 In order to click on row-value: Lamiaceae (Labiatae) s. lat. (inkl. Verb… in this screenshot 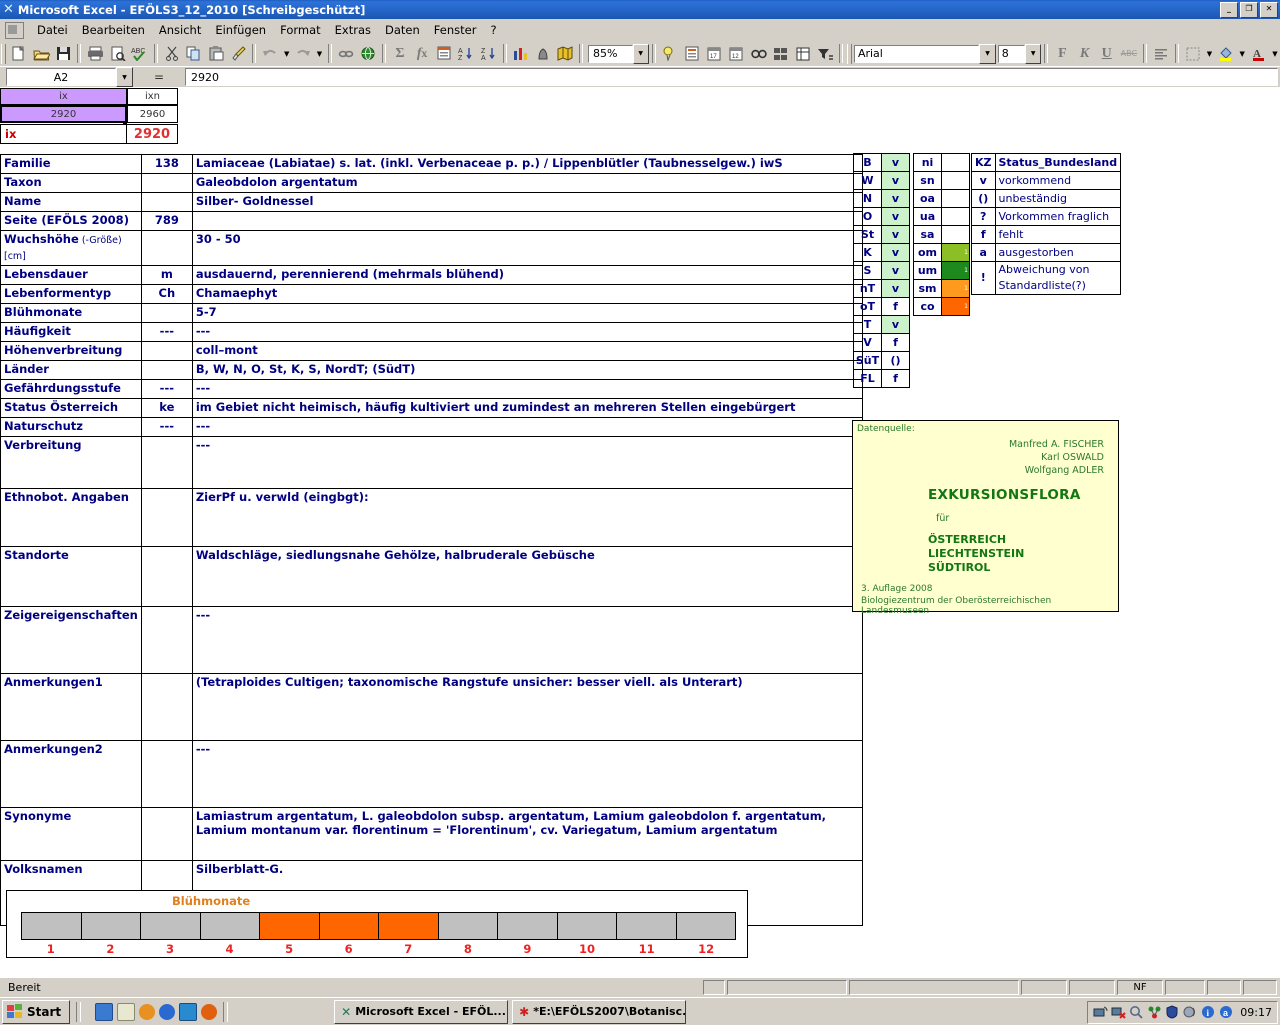, I will do `click(527, 164)`.